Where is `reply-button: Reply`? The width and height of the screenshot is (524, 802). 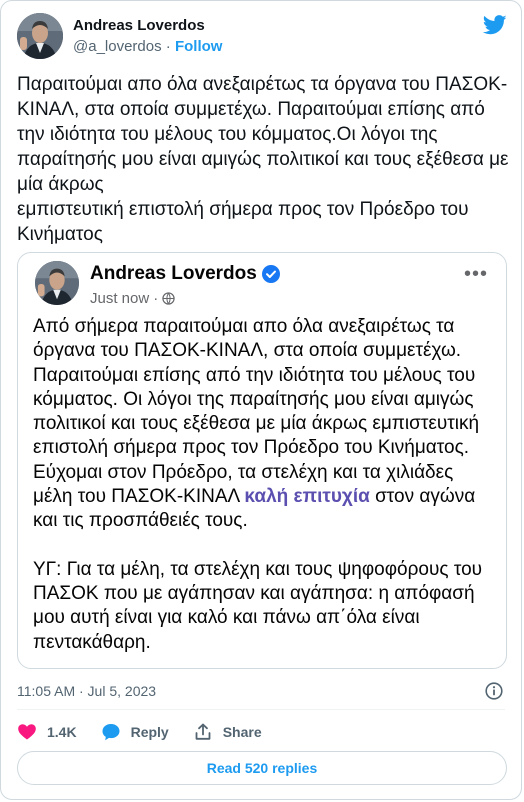
reply-button: Reply is located at coordinates (135, 732).